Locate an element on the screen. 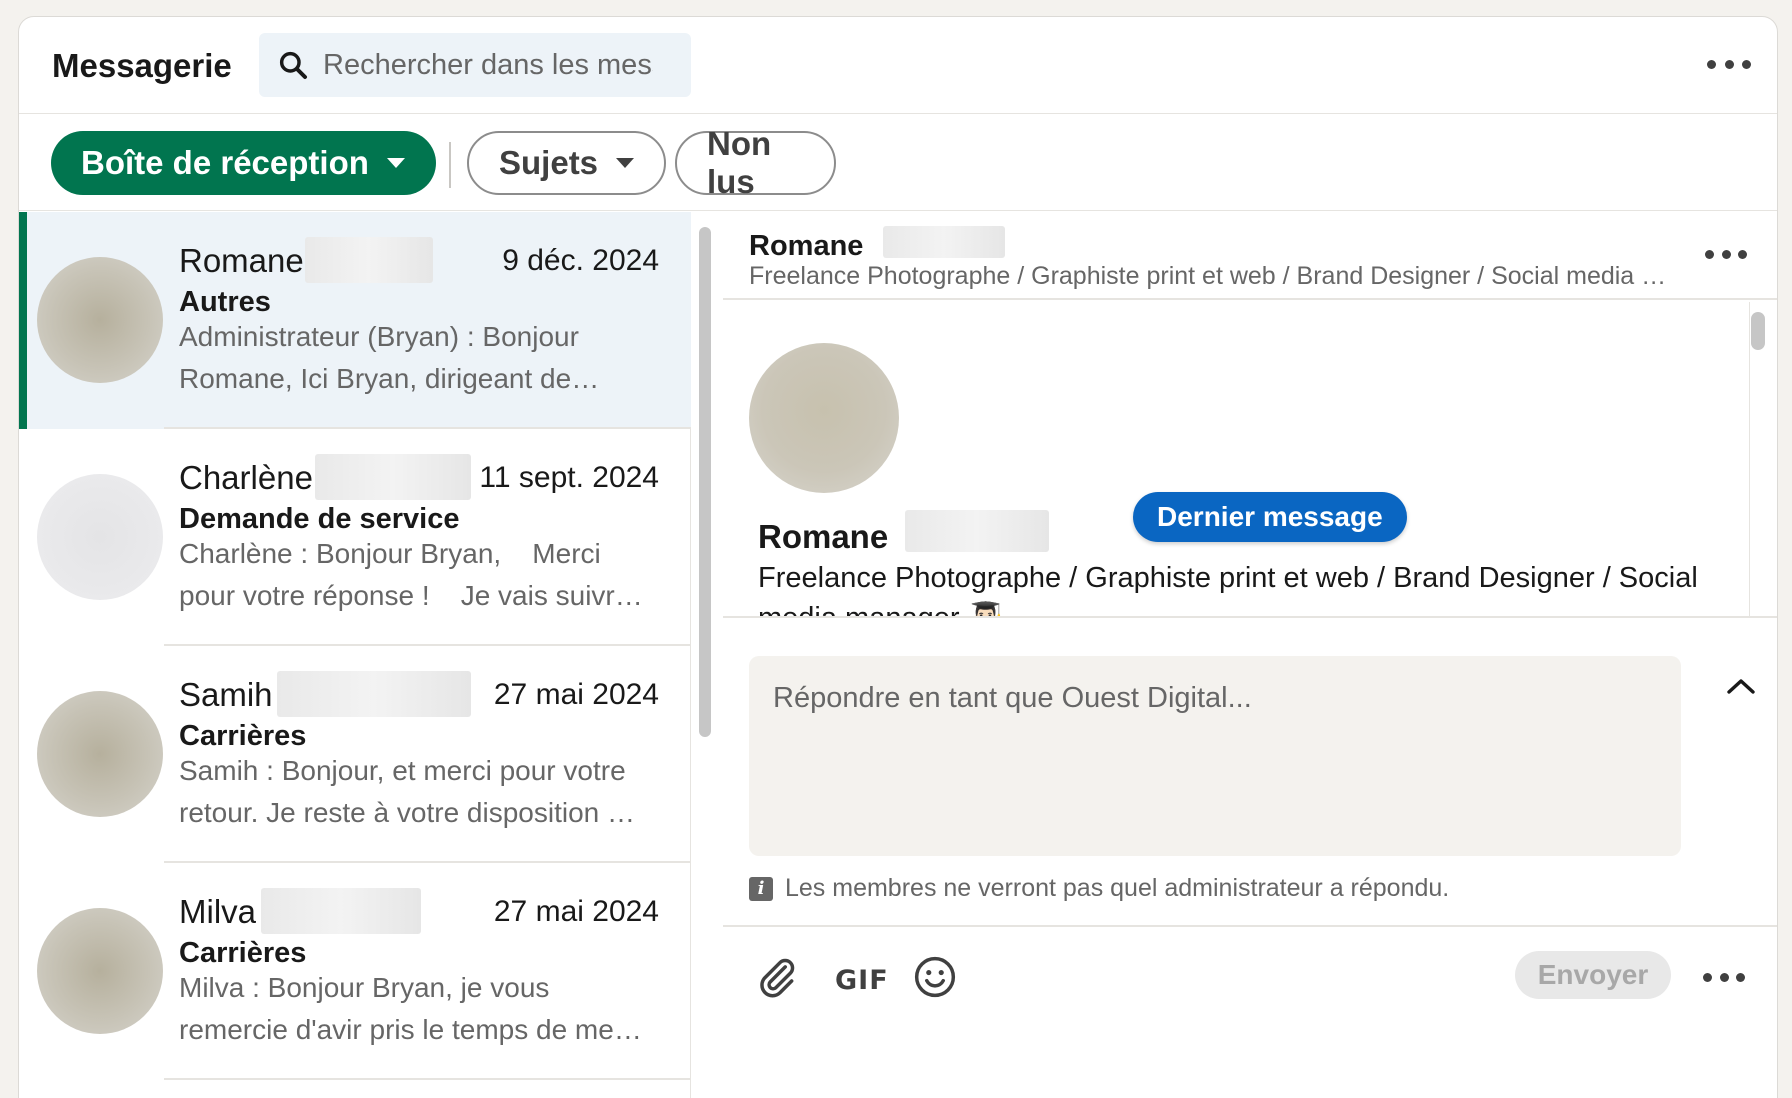 This screenshot has width=1792, height=1098. search-icon is located at coordinates (293, 65).